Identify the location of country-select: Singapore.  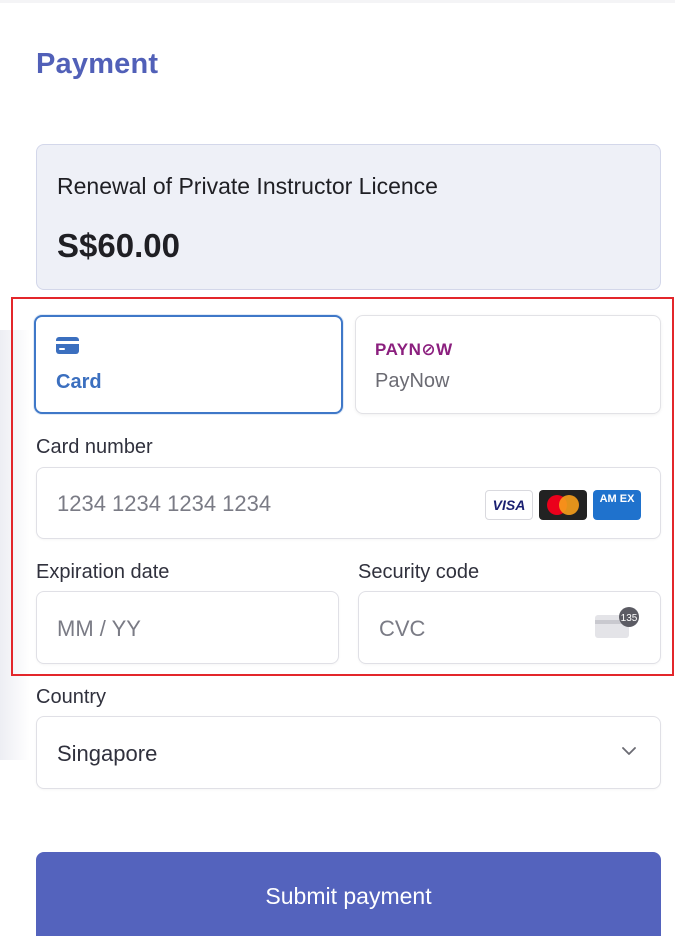
(348, 752).